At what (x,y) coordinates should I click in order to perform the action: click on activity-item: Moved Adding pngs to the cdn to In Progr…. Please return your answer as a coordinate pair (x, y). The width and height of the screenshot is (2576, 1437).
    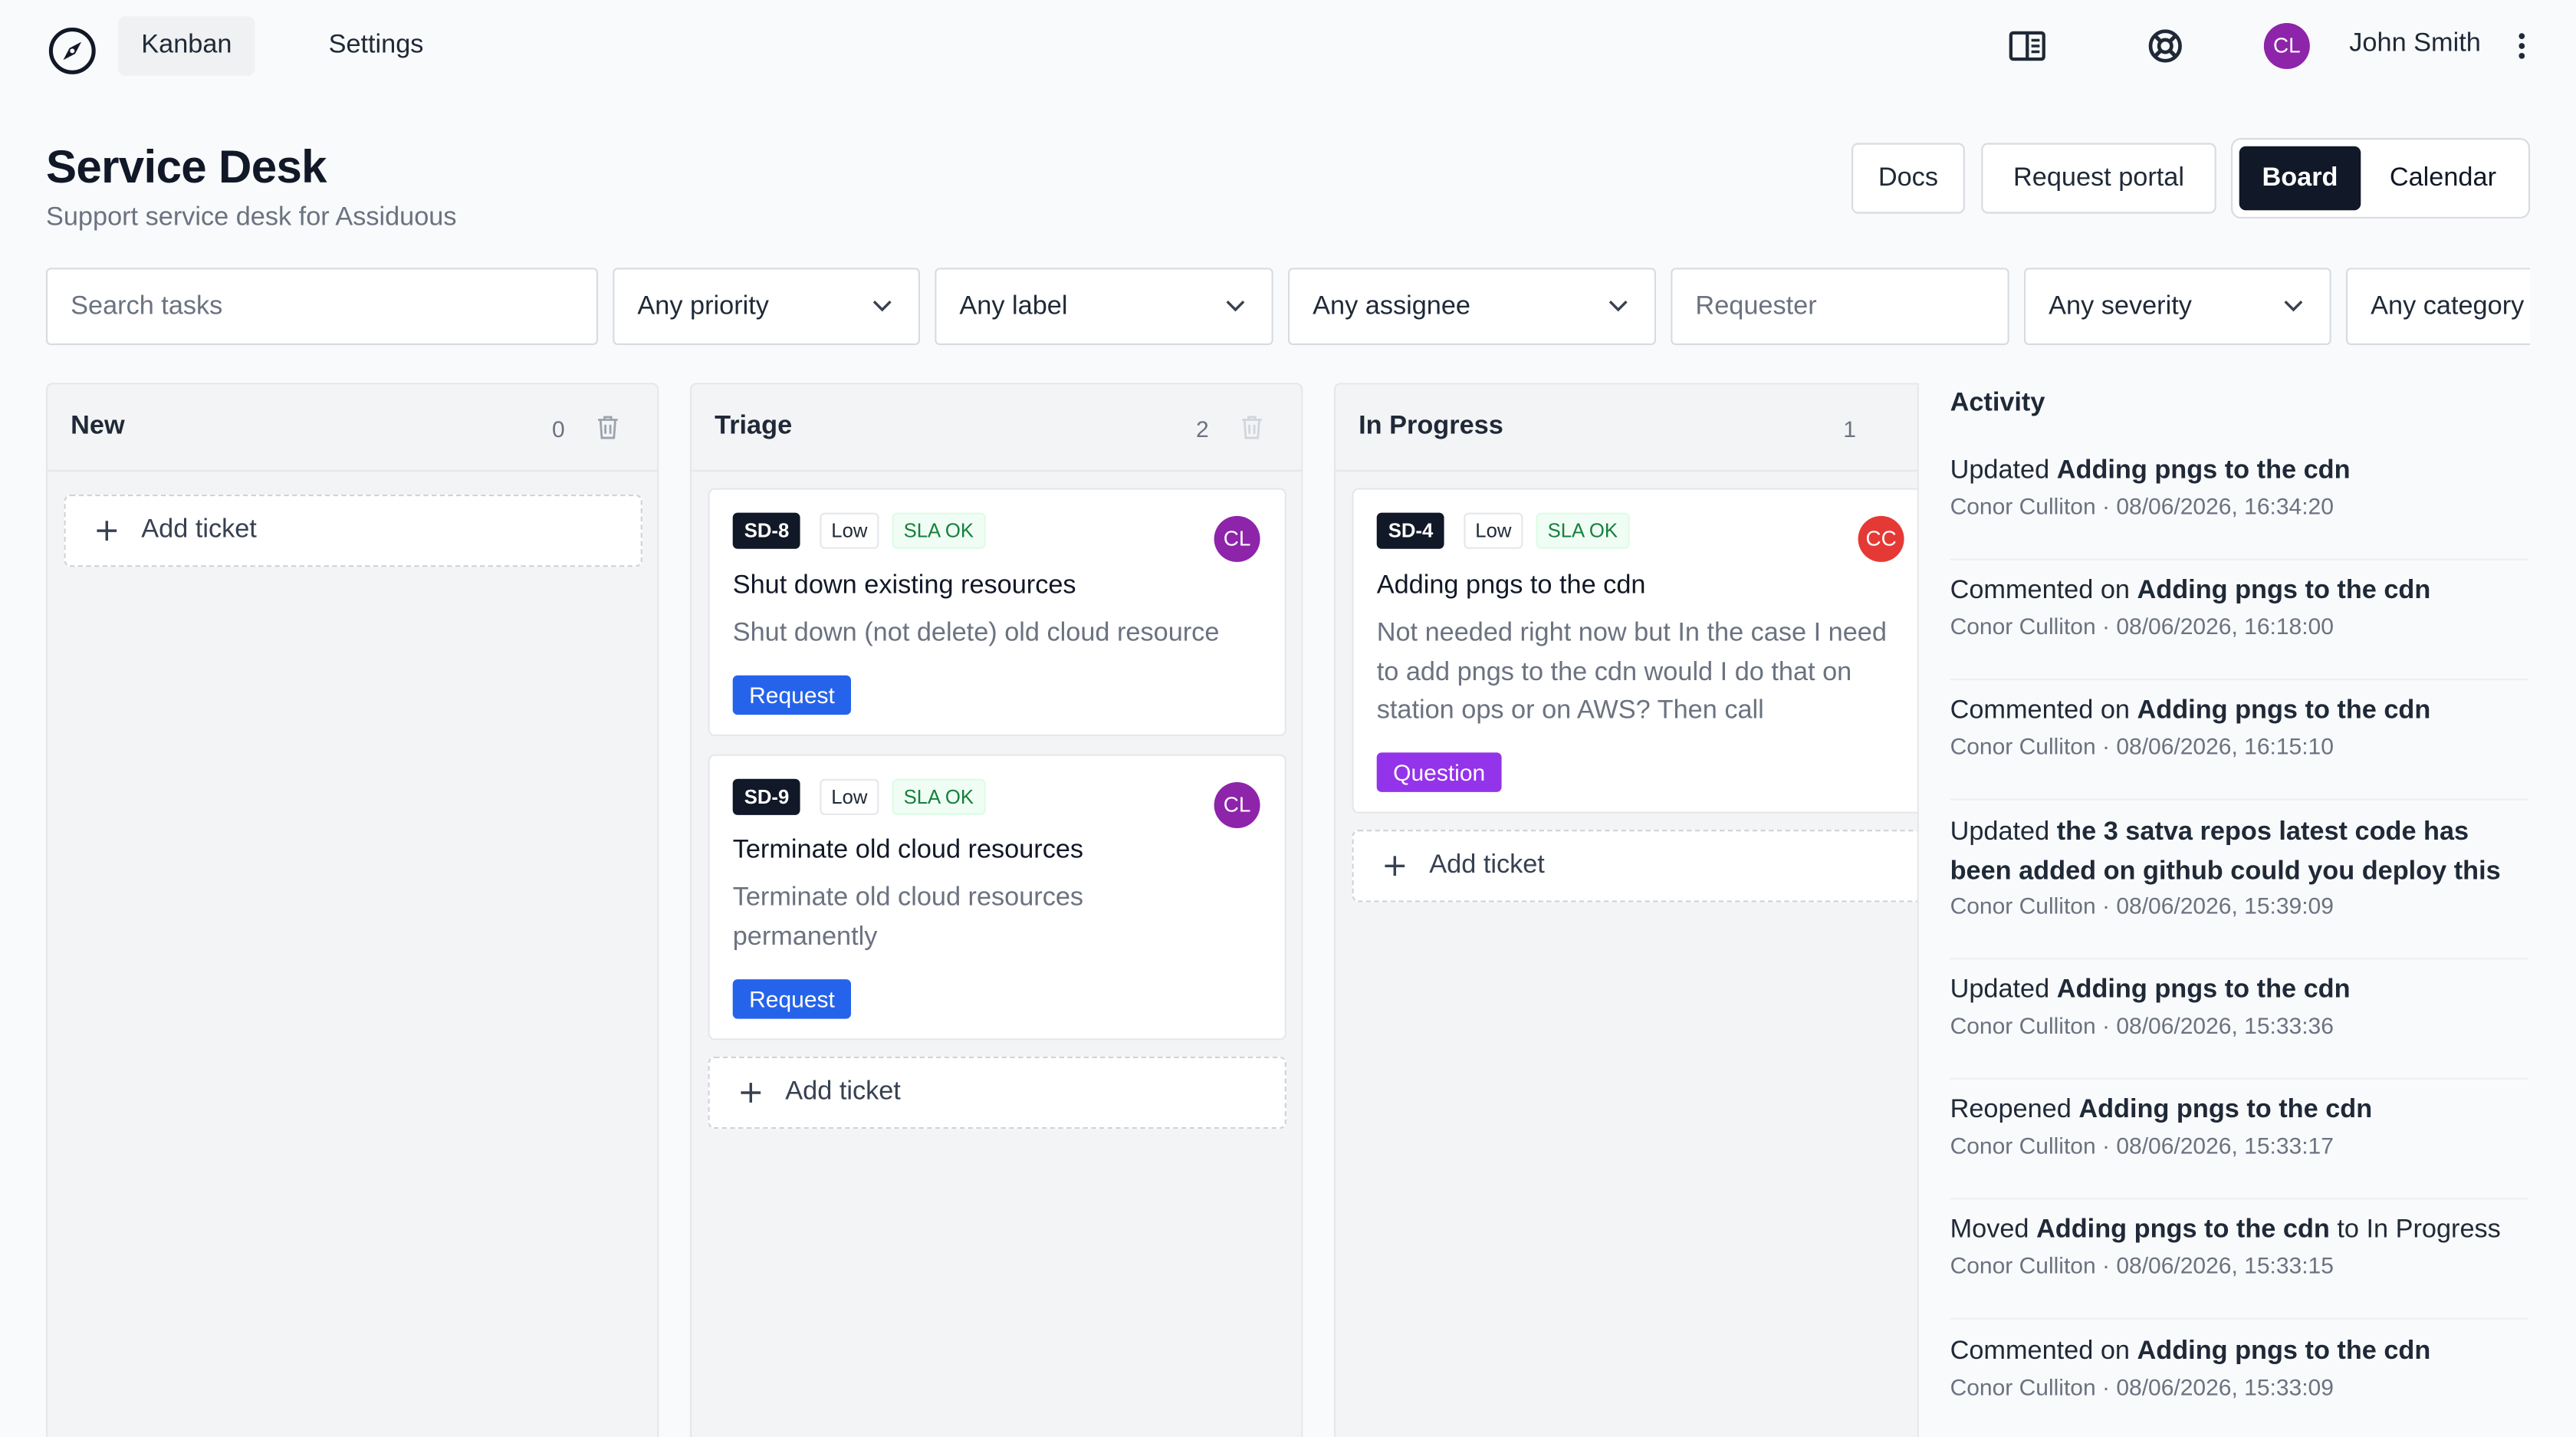
    Looking at the image, I should click on (2239, 1265).